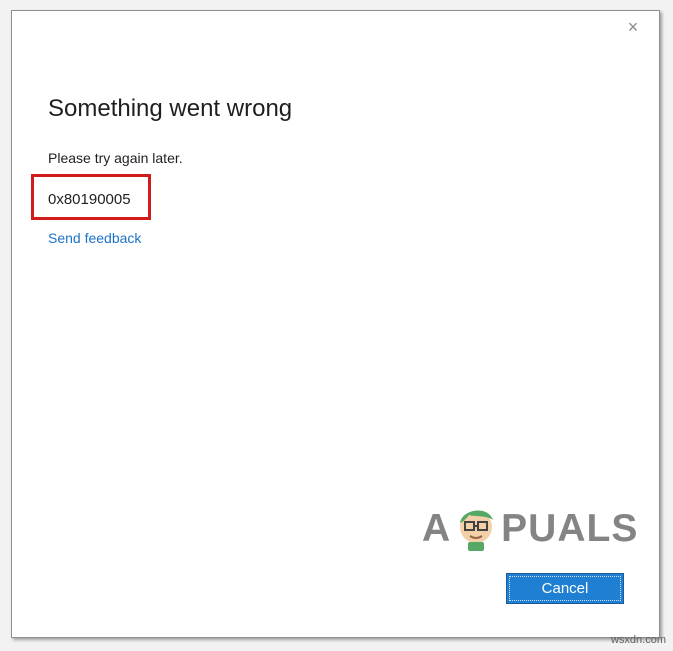 This screenshot has height=651, width=673. I want to click on appuals-watermark: A PUALS, so click(529, 529).